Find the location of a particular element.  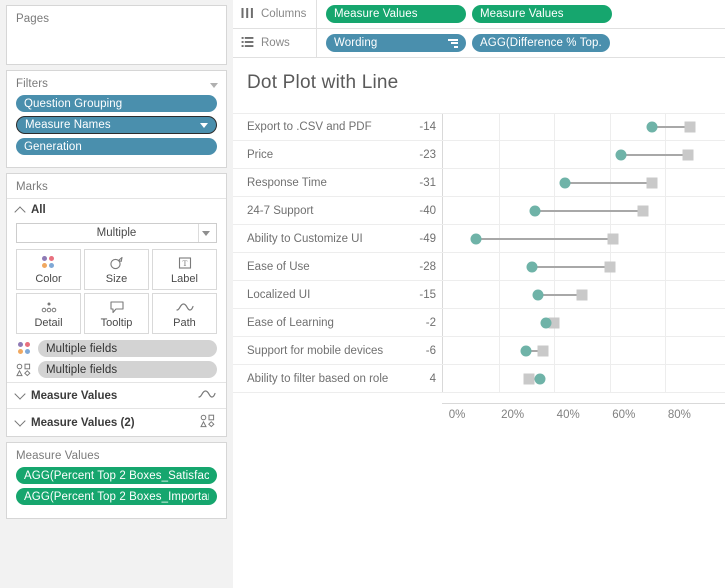

chart-row: Export to .CSV and PDF -14 is located at coordinates (479, 127).